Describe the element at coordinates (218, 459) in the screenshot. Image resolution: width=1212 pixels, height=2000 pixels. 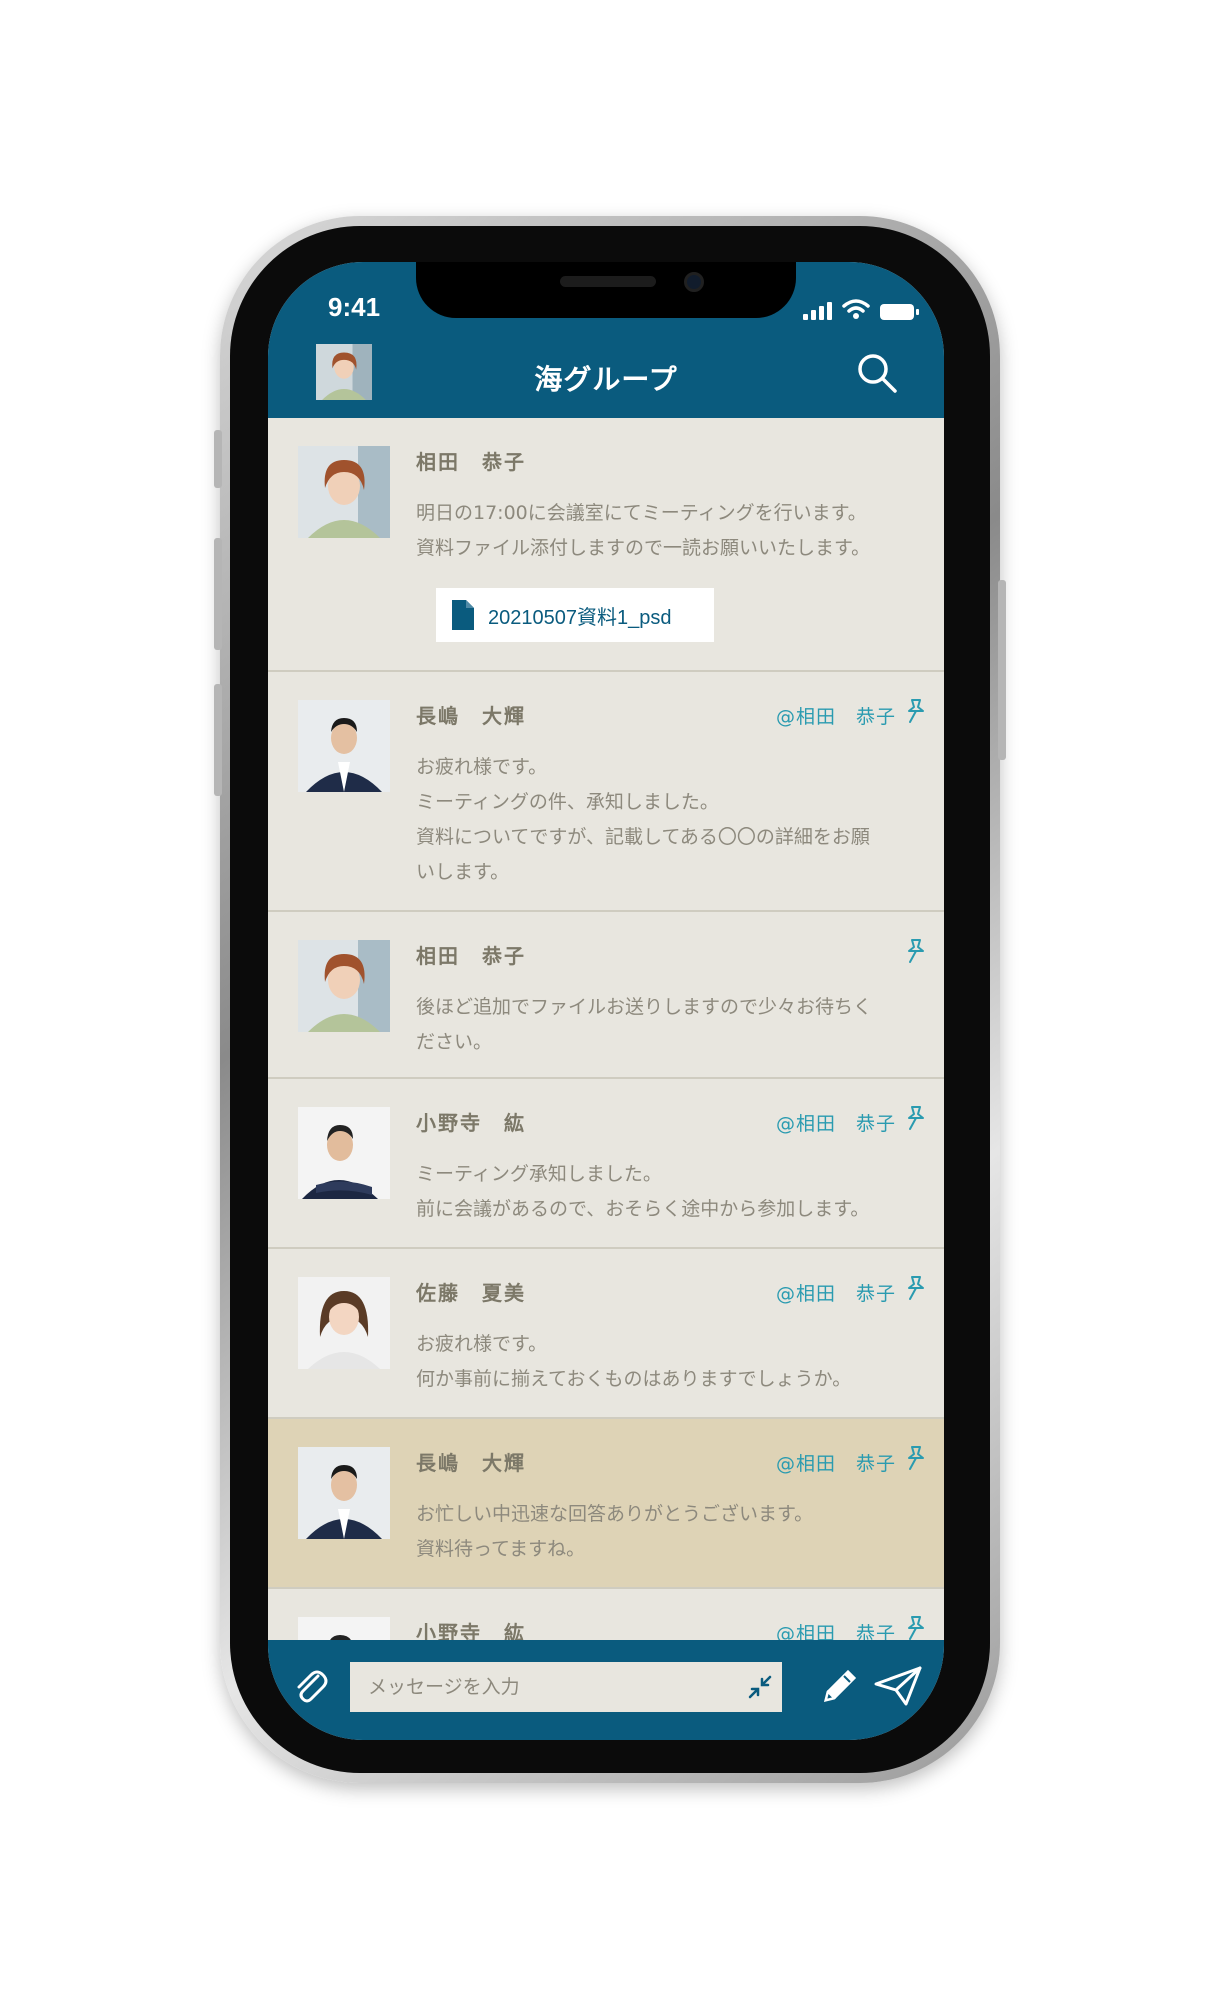
I see `mute-switch` at that location.